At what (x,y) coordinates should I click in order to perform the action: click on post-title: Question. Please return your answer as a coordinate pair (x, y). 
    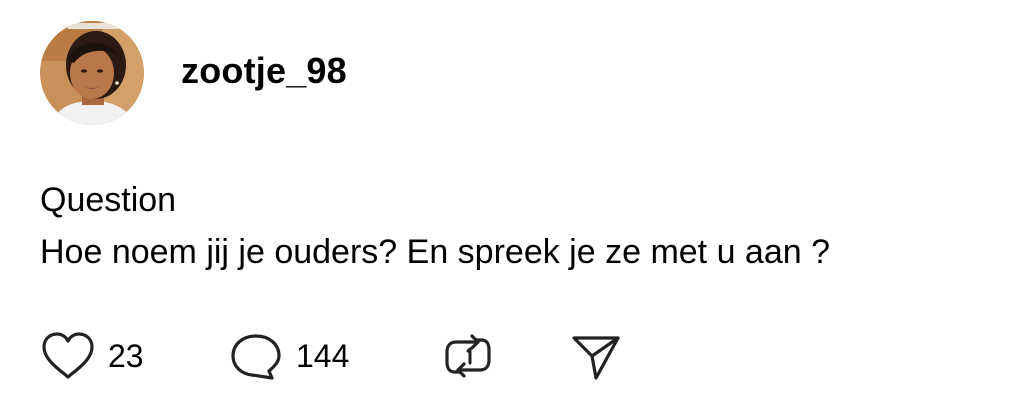
    Looking at the image, I should click on (108, 200).